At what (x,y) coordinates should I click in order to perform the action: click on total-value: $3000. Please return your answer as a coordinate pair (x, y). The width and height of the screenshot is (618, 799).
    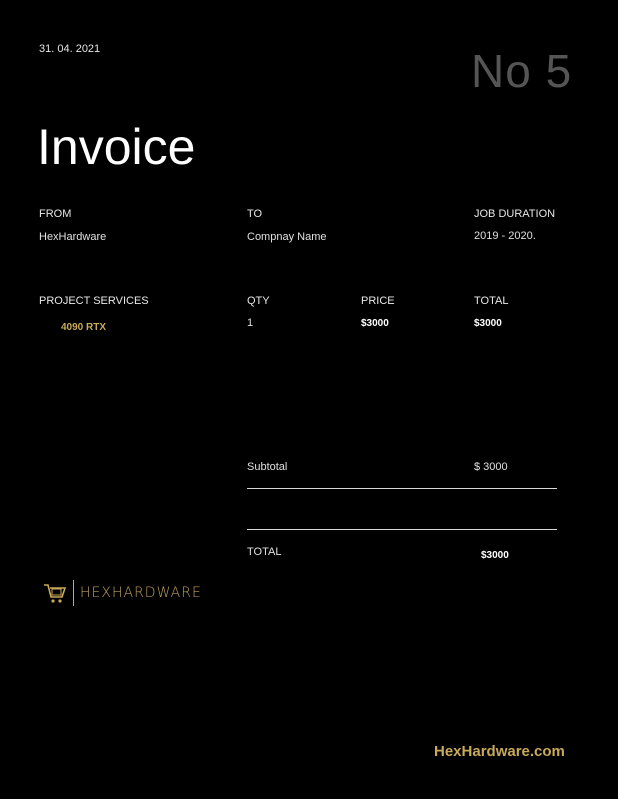
    Looking at the image, I should click on (495, 555).